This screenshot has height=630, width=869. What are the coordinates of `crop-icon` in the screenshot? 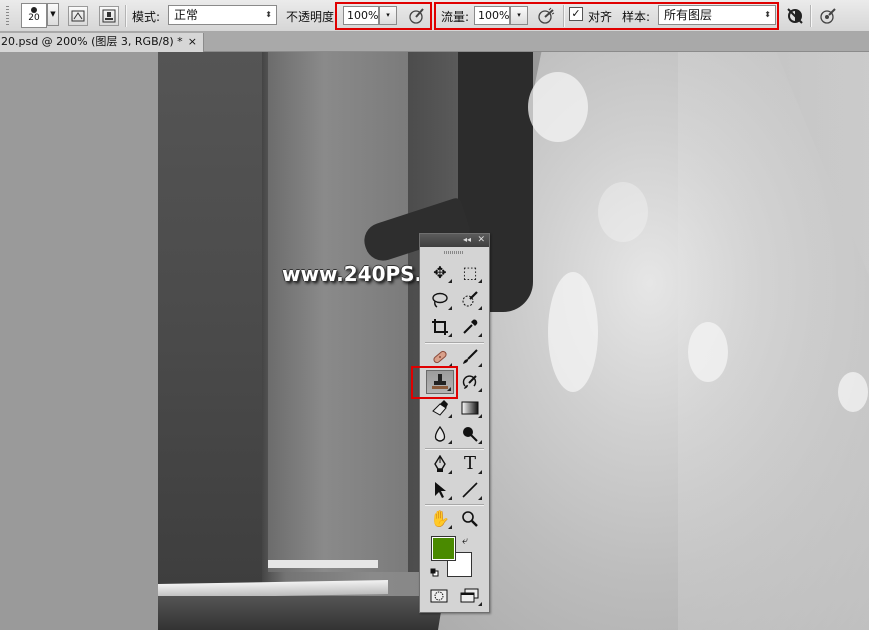 It's located at (440, 327).